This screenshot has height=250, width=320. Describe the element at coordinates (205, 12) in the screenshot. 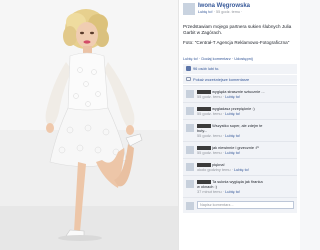

I see `header-like-link: Lubię to!` at that location.